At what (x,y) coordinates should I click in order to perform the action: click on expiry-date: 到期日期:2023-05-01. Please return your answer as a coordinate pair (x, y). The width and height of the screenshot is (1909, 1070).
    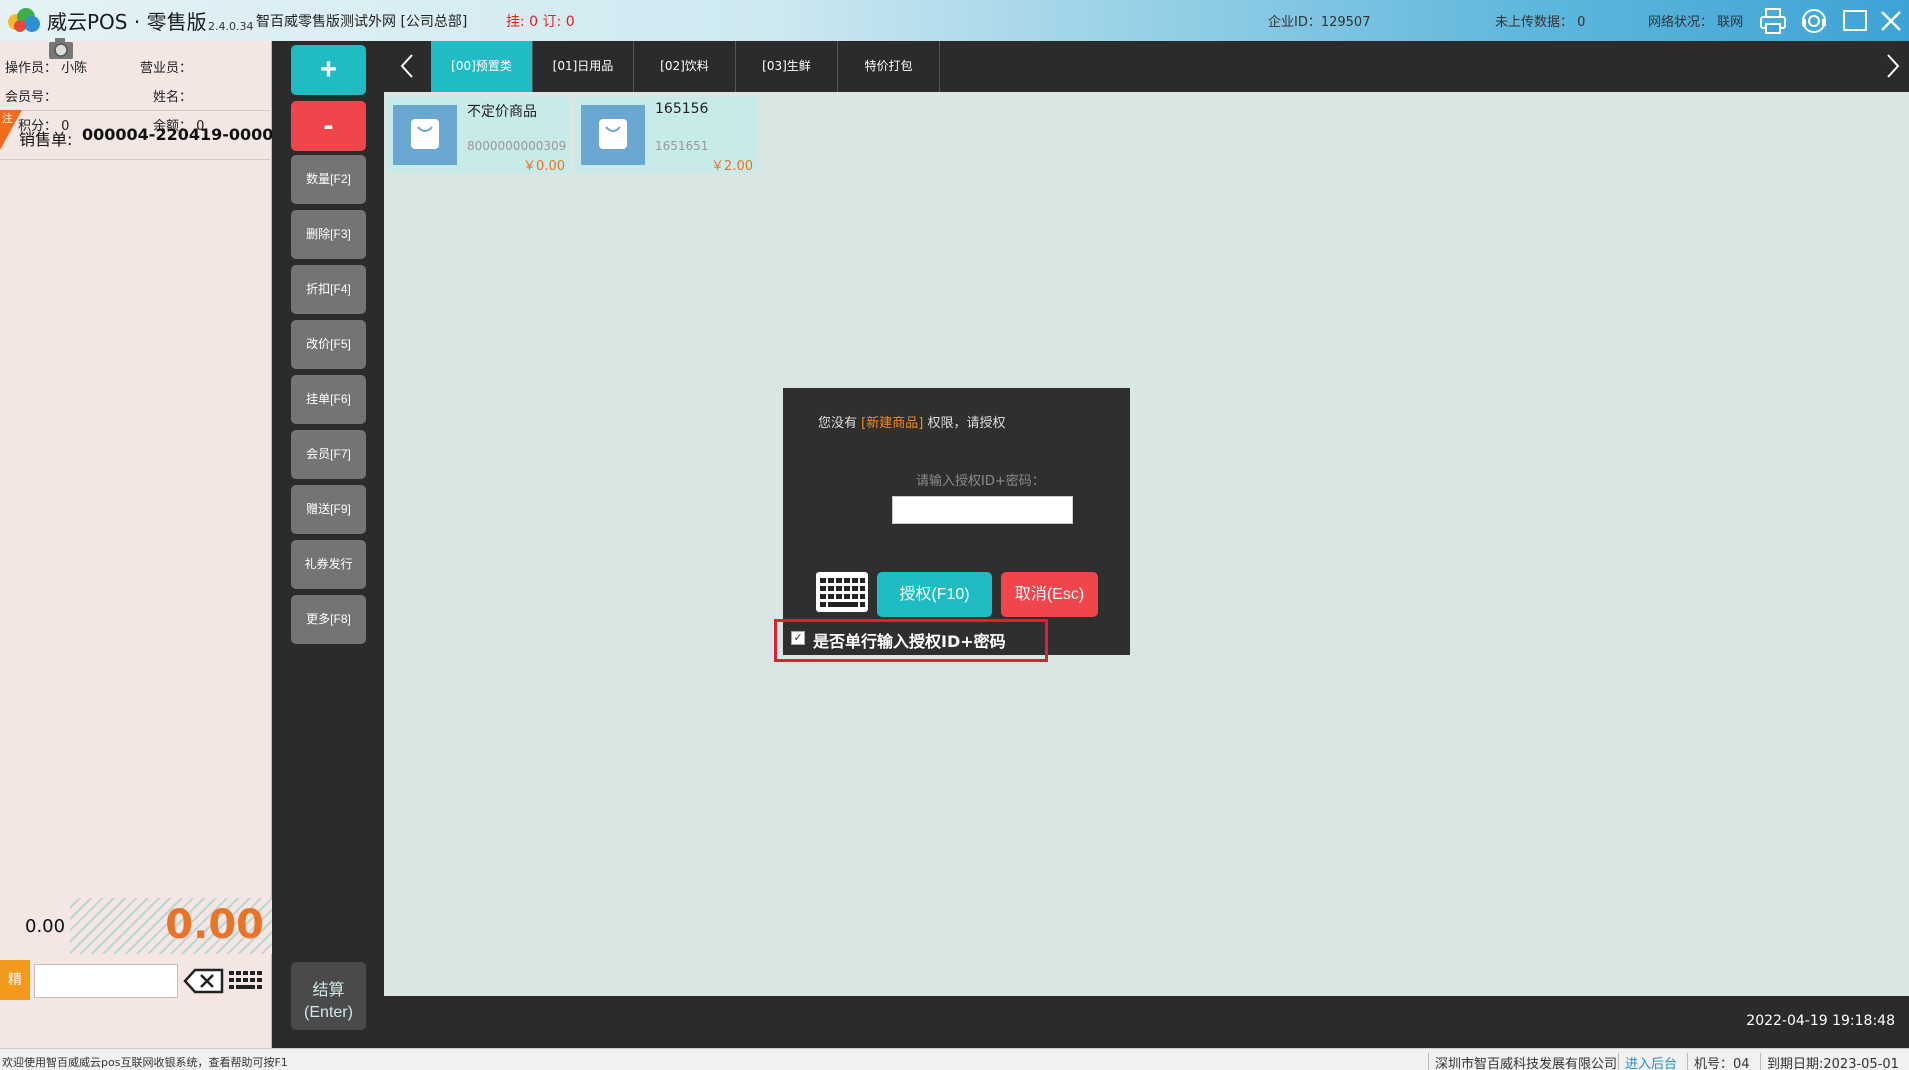
    Looking at the image, I should click on (1829, 1061).